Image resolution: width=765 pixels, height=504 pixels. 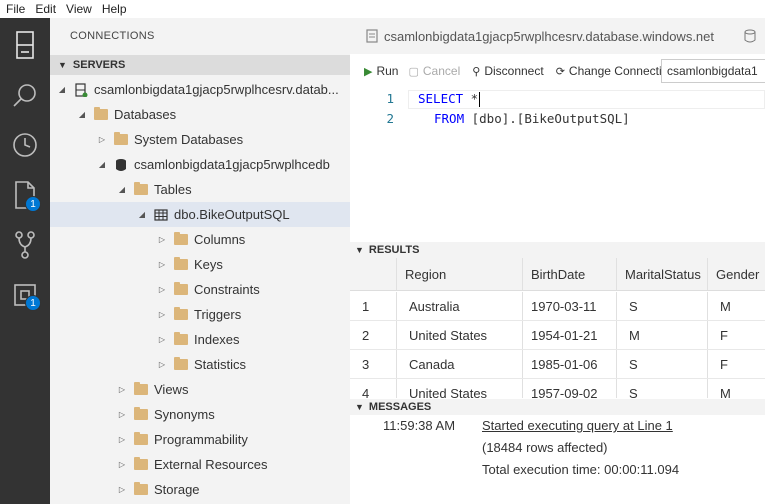 What do you see at coordinates (359, 250) in the screenshot?
I see `chevron-down-icon: ▼` at bounding box center [359, 250].